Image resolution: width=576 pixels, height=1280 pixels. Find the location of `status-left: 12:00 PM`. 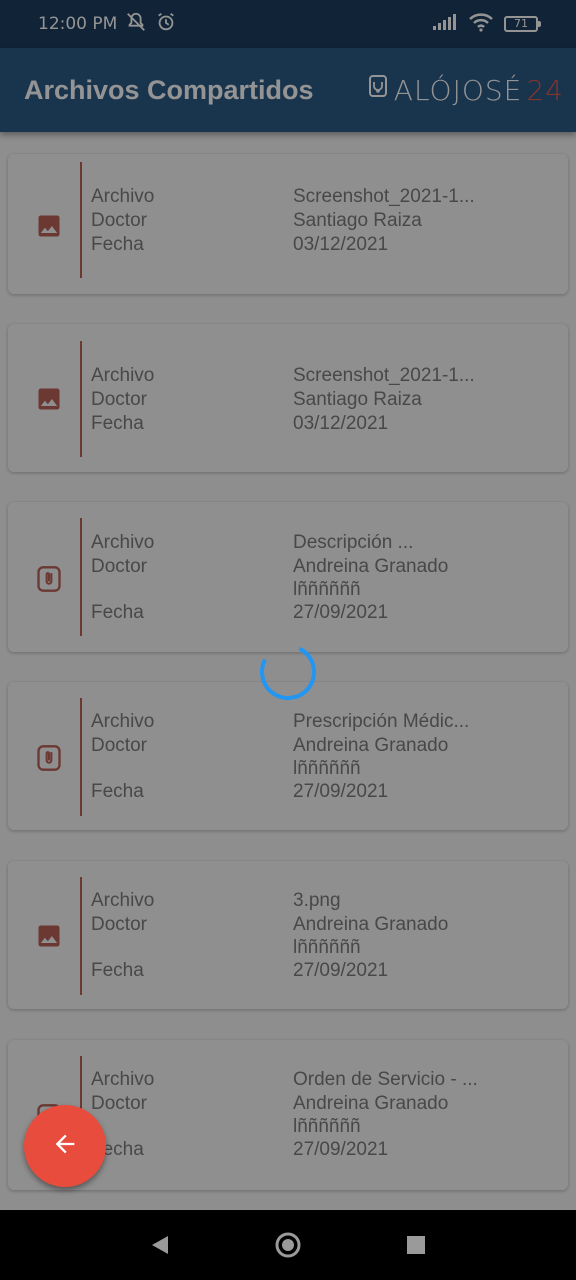

status-left: 12:00 PM is located at coordinates (107, 24).